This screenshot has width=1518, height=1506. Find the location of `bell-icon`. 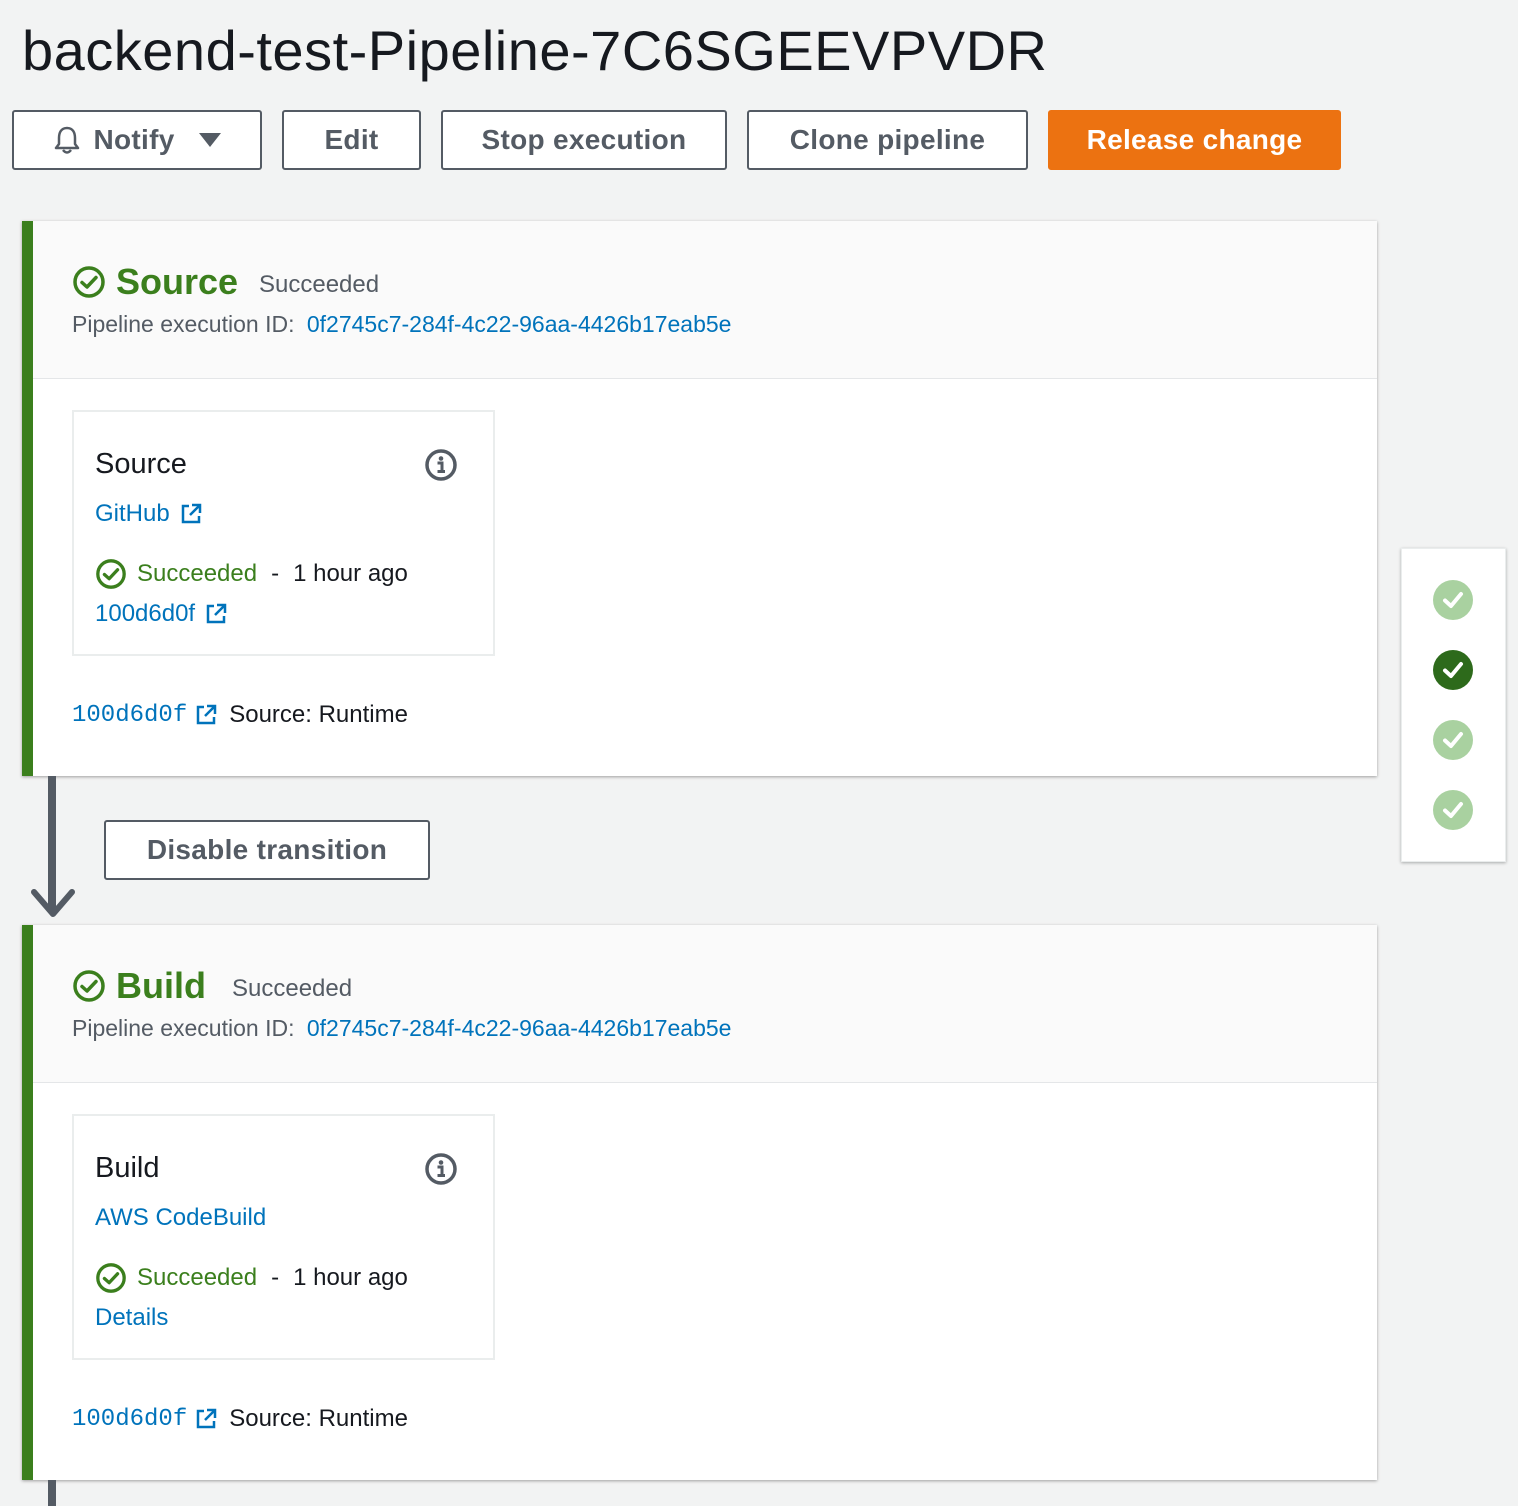

bell-icon is located at coordinates (67, 140).